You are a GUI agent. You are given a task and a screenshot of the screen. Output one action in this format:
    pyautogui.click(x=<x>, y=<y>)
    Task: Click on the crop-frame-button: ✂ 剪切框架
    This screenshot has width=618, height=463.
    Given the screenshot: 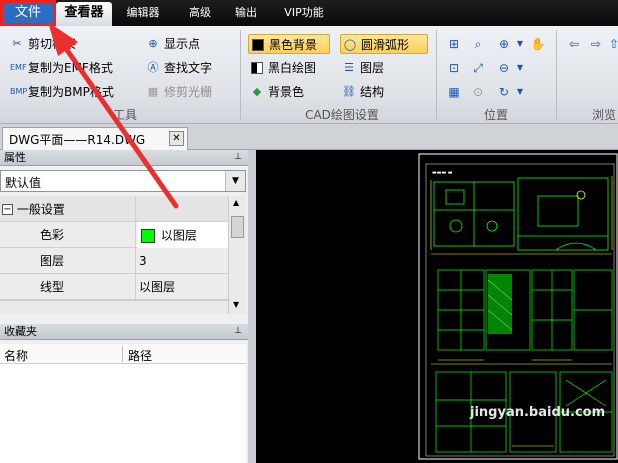 What is the action you would take?
    pyautogui.click(x=42, y=44)
    